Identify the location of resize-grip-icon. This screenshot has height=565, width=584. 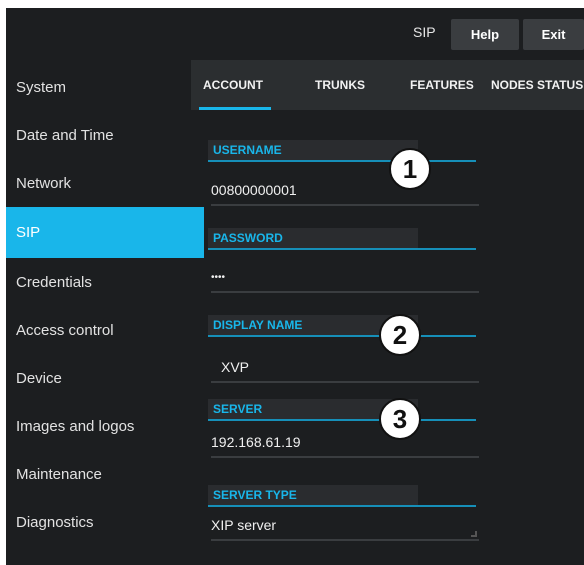
(474, 534).